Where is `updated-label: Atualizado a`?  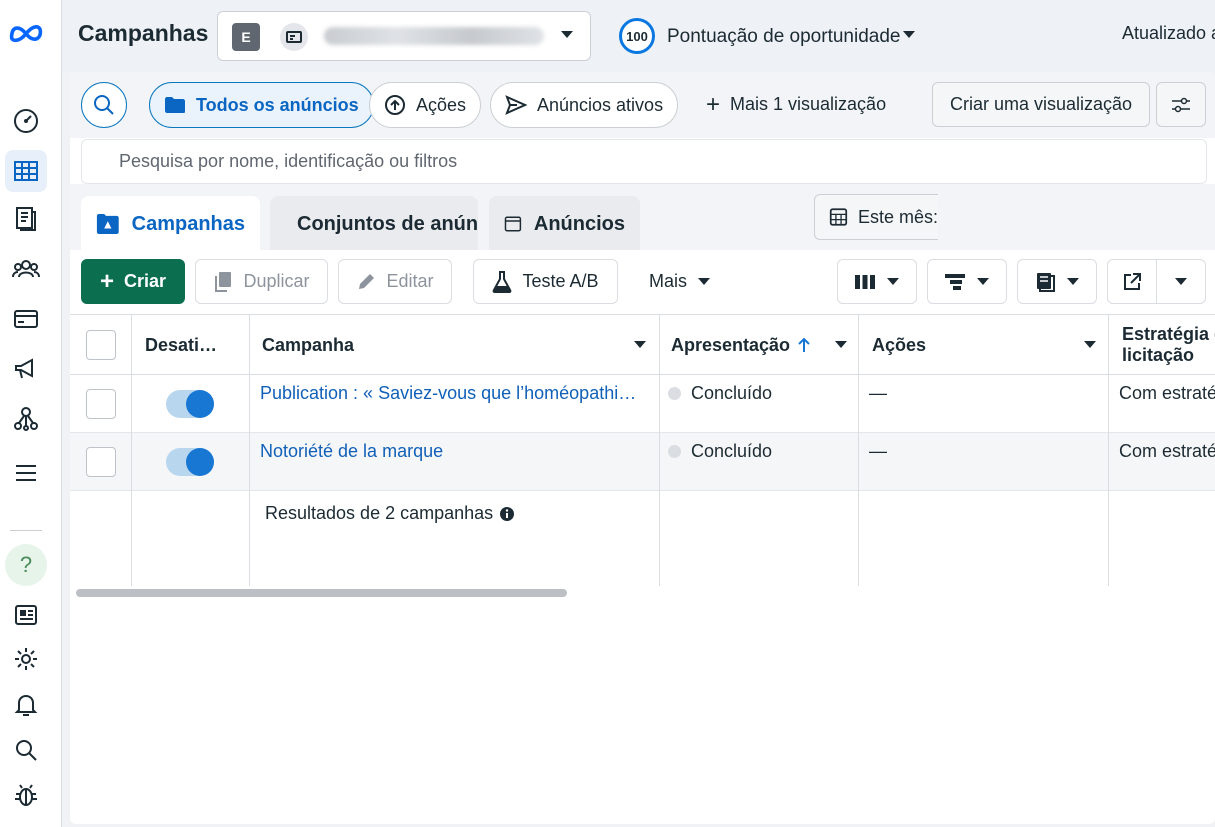 updated-label: Atualizado a is located at coordinates (1168, 33).